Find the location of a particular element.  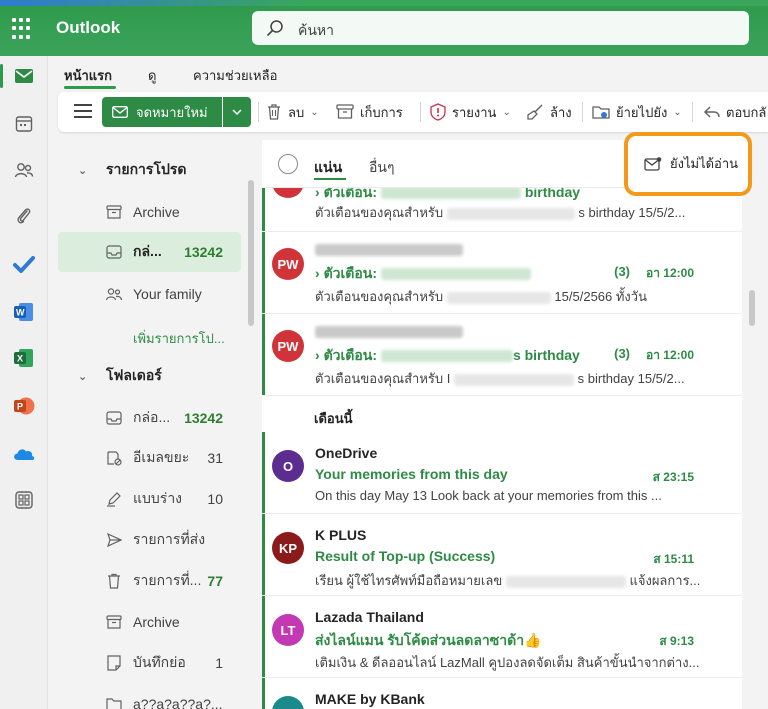

new-mail-button: จดหมายใหม่ is located at coordinates (162, 112).